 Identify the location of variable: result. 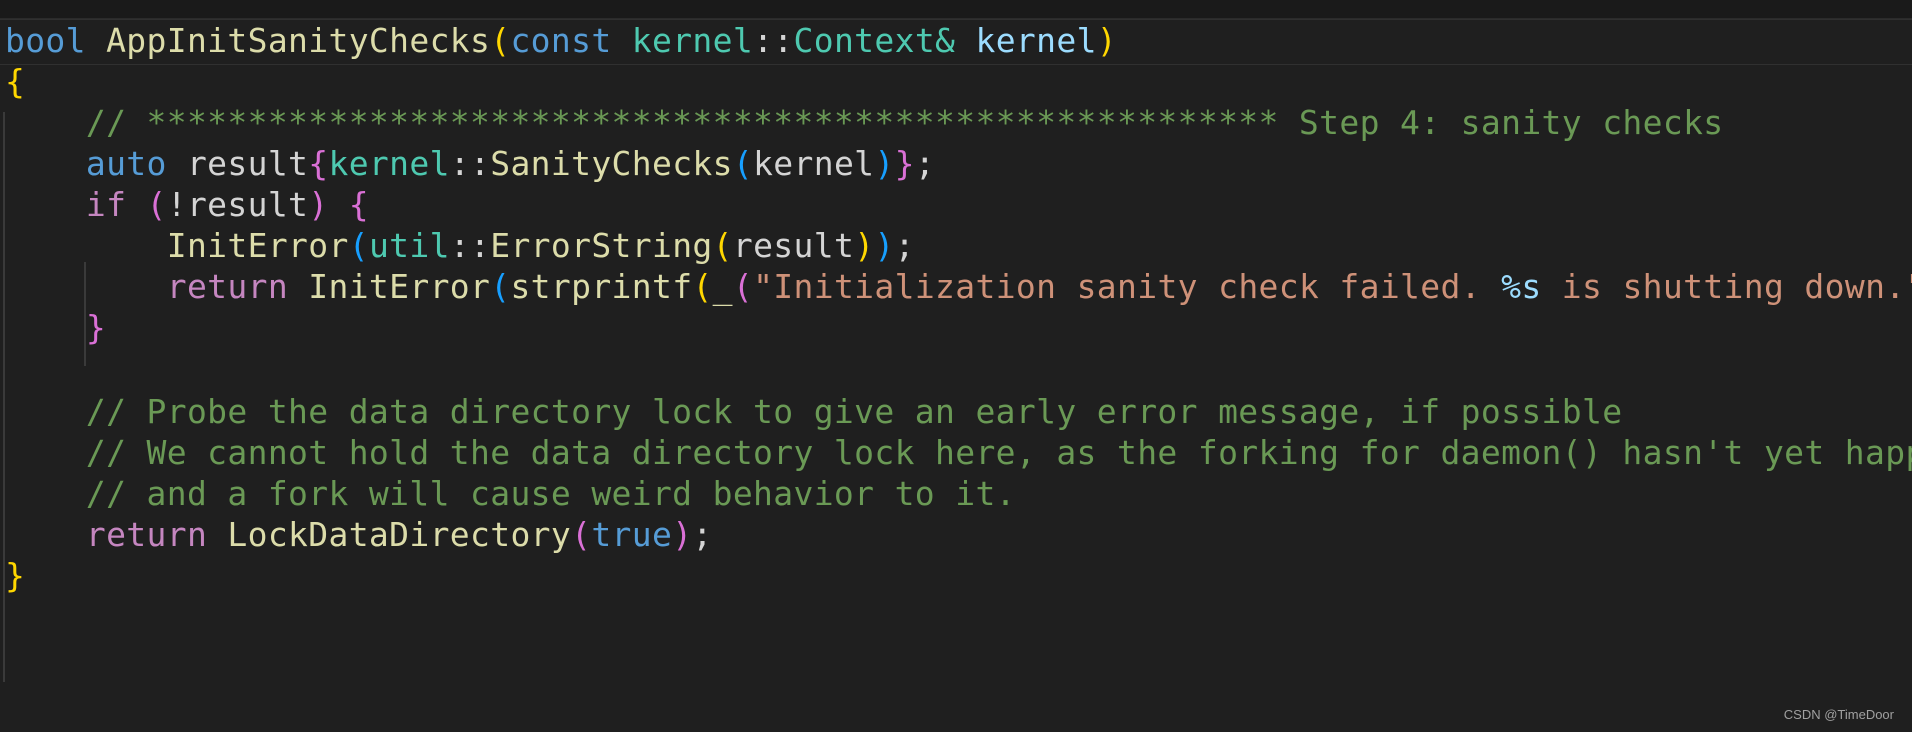
(247, 163).